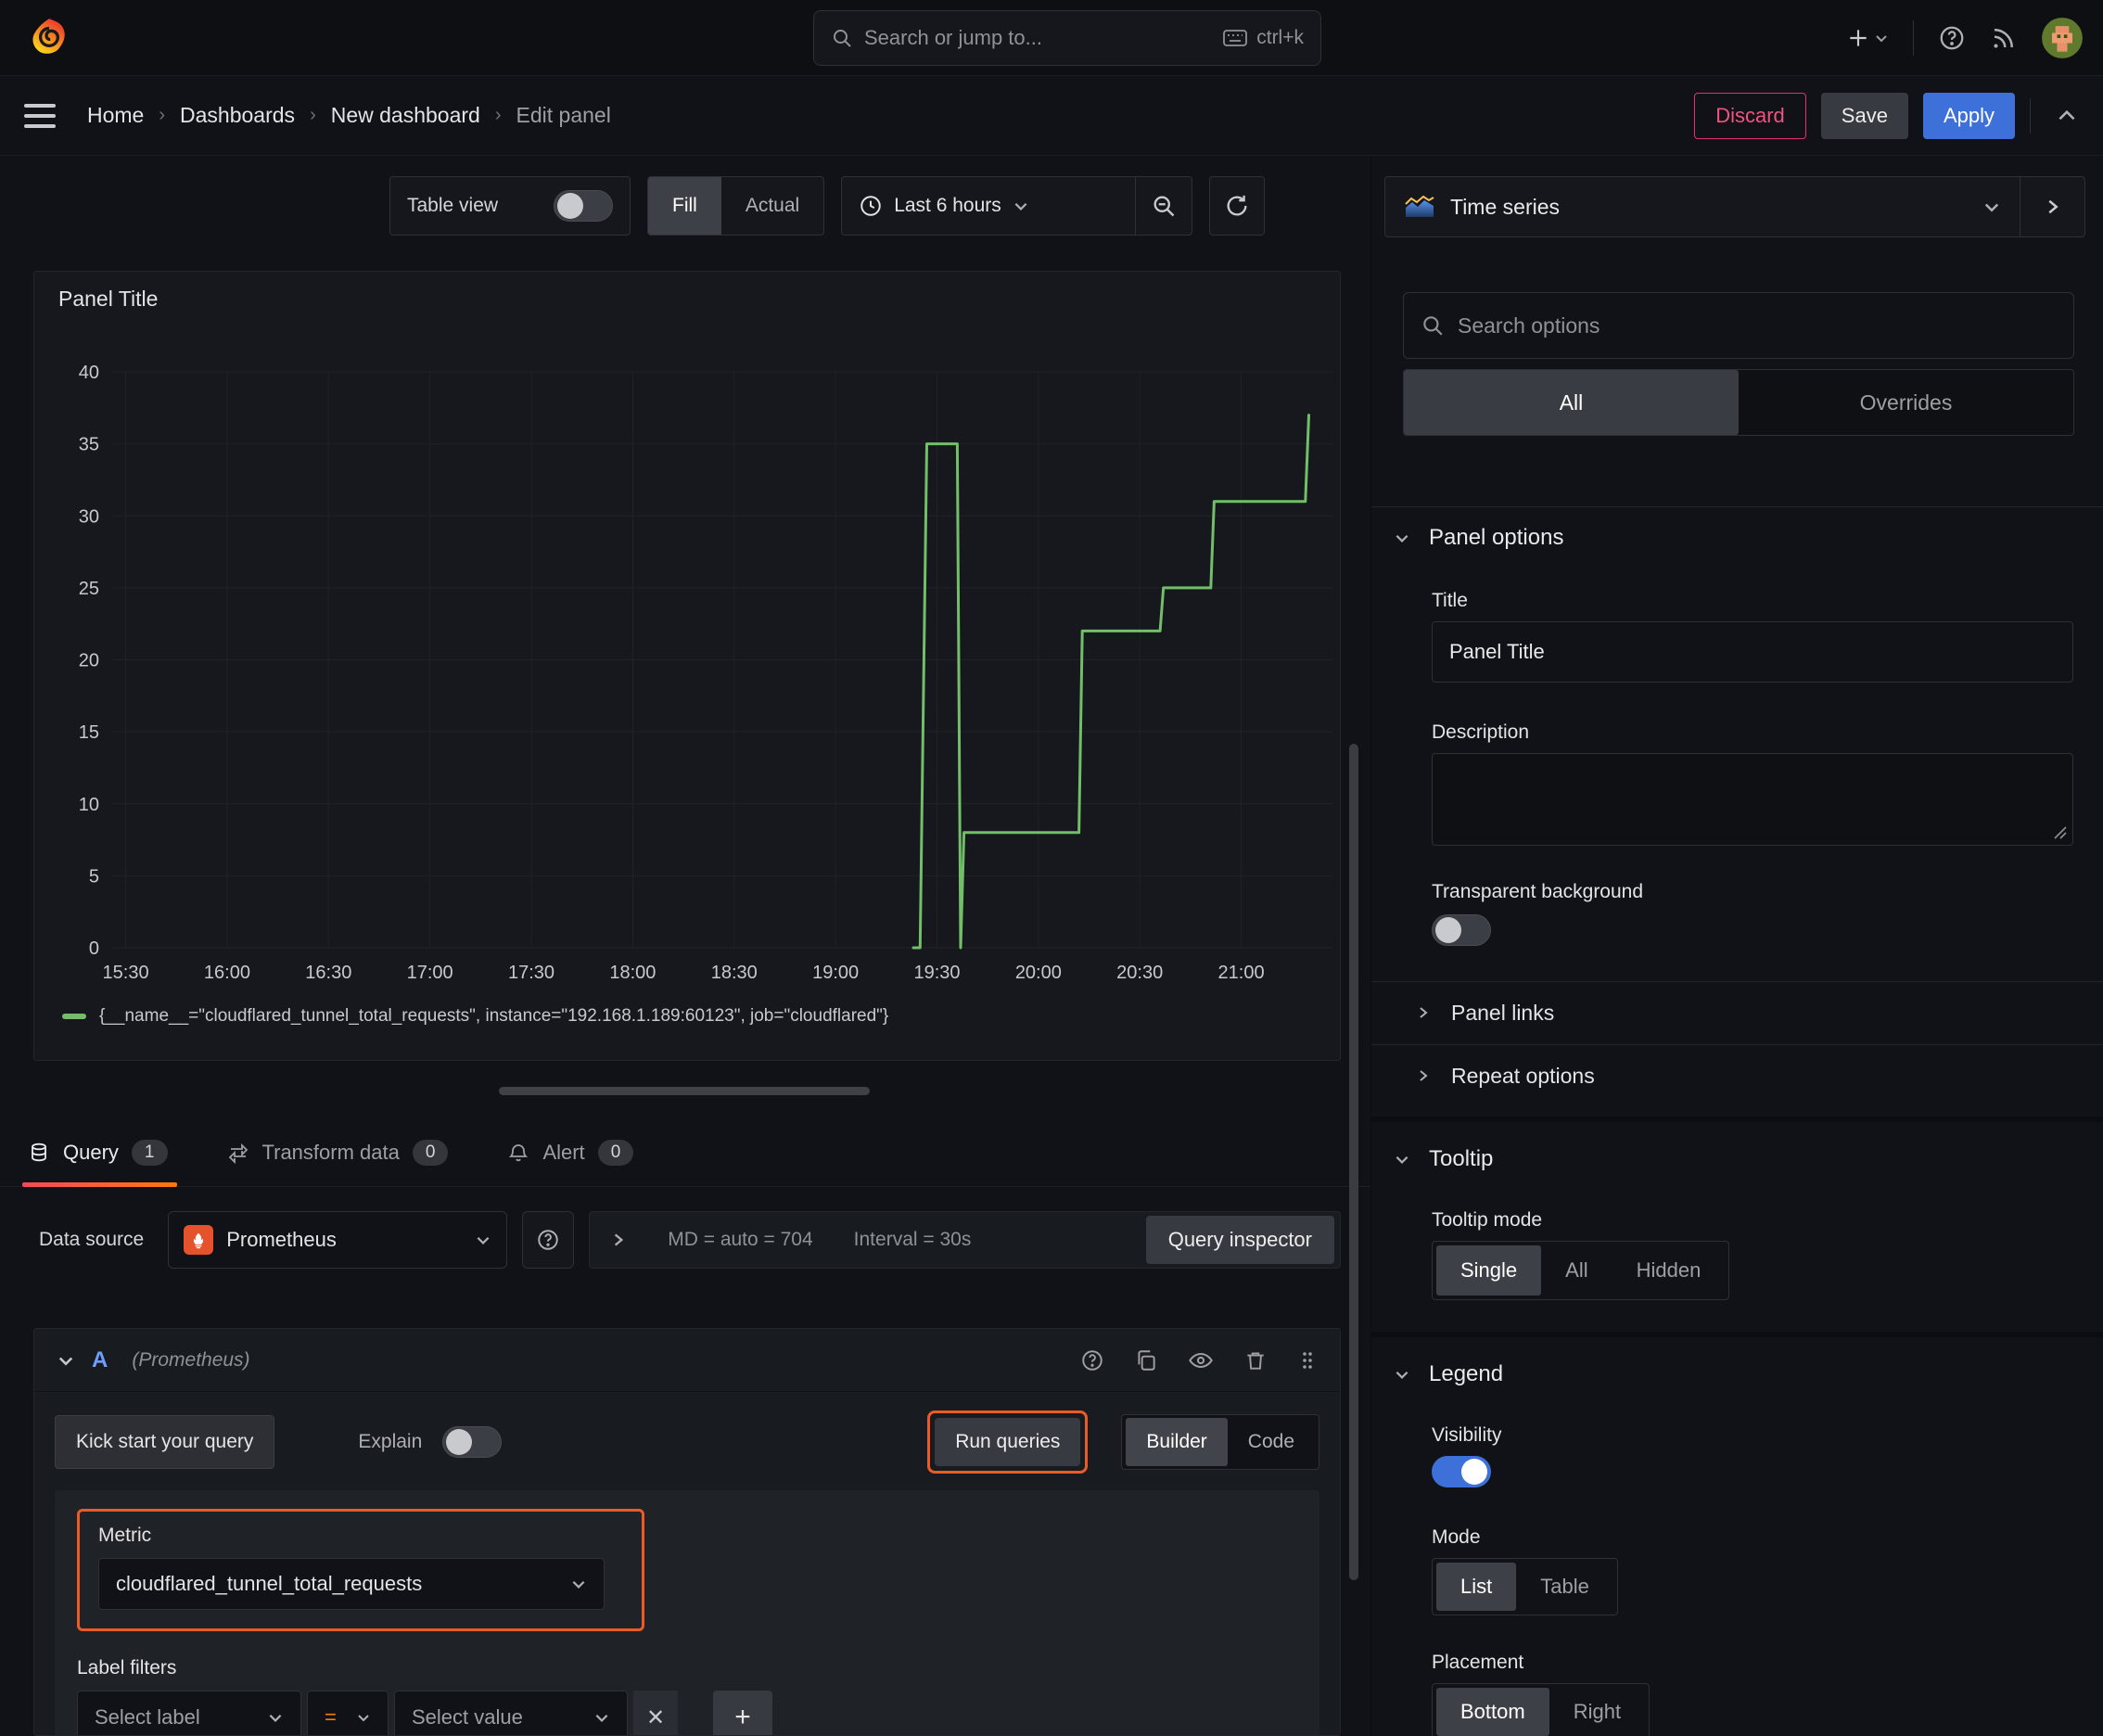  Describe the element at coordinates (1737, 1119) in the screenshot. I see `section-divider` at that location.